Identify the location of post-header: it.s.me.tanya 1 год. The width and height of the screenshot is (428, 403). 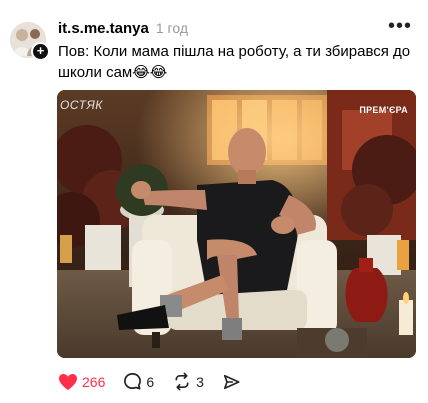
(123, 28).